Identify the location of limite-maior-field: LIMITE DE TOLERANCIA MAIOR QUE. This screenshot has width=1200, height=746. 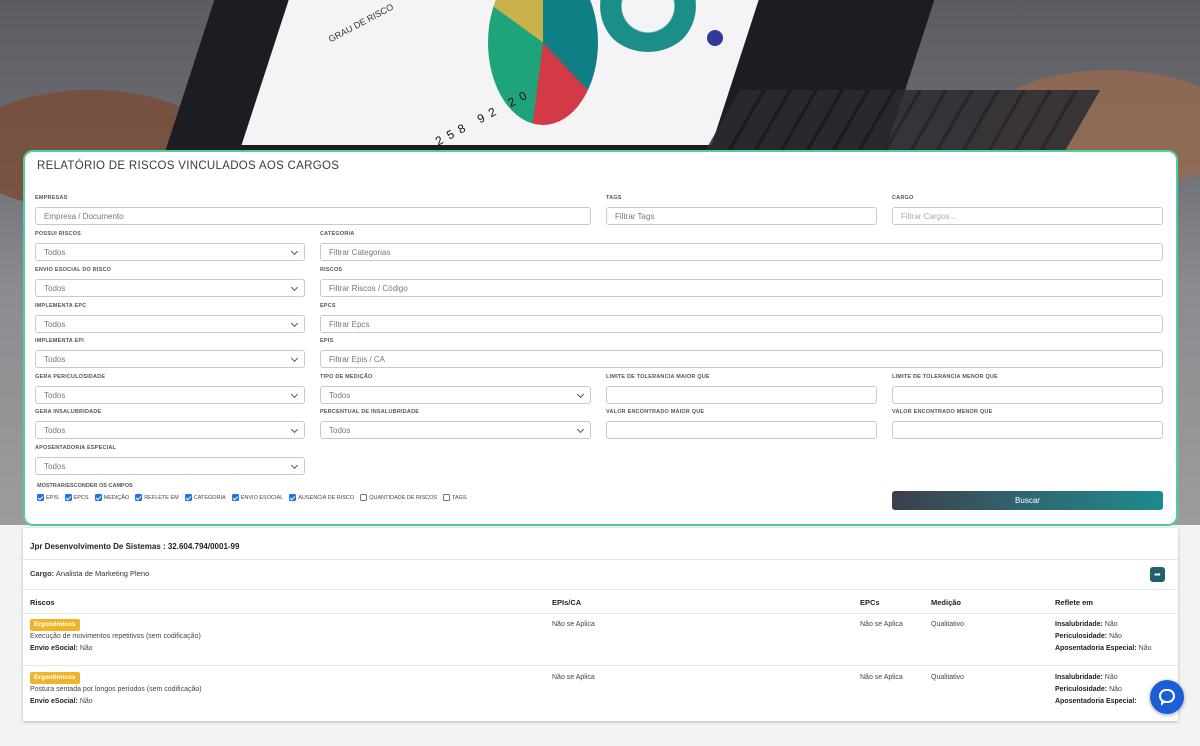
(741, 389).